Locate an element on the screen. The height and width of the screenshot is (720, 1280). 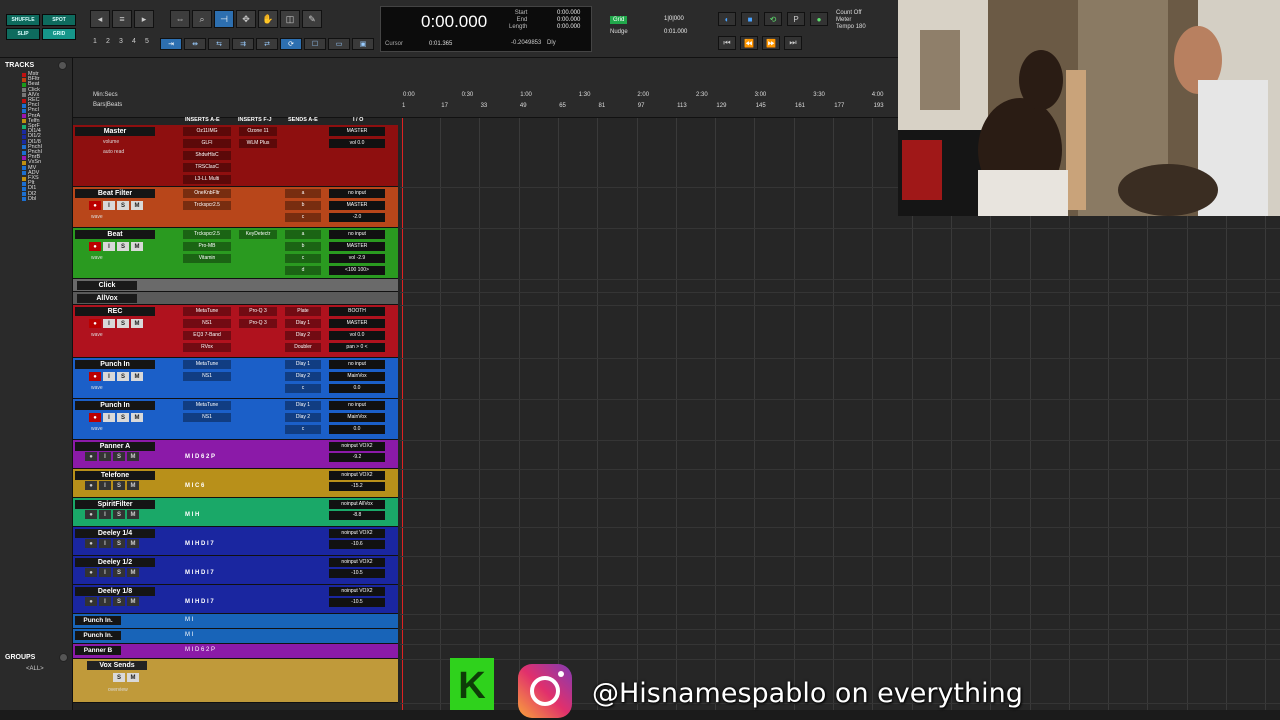
track-header: Vox Sends S Moverview is located at coordinates (235, 681).